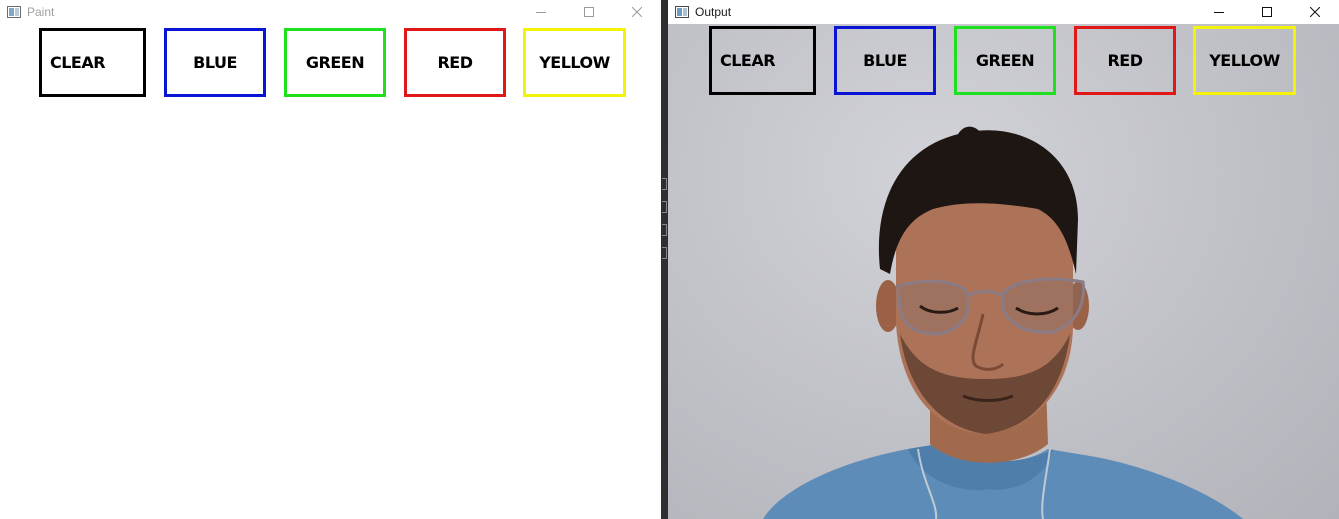 The image size is (1339, 519). What do you see at coordinates (330, 12) in the screenshot?
I see `paint-titlebar: Paint` at bounding box center [330, 12].